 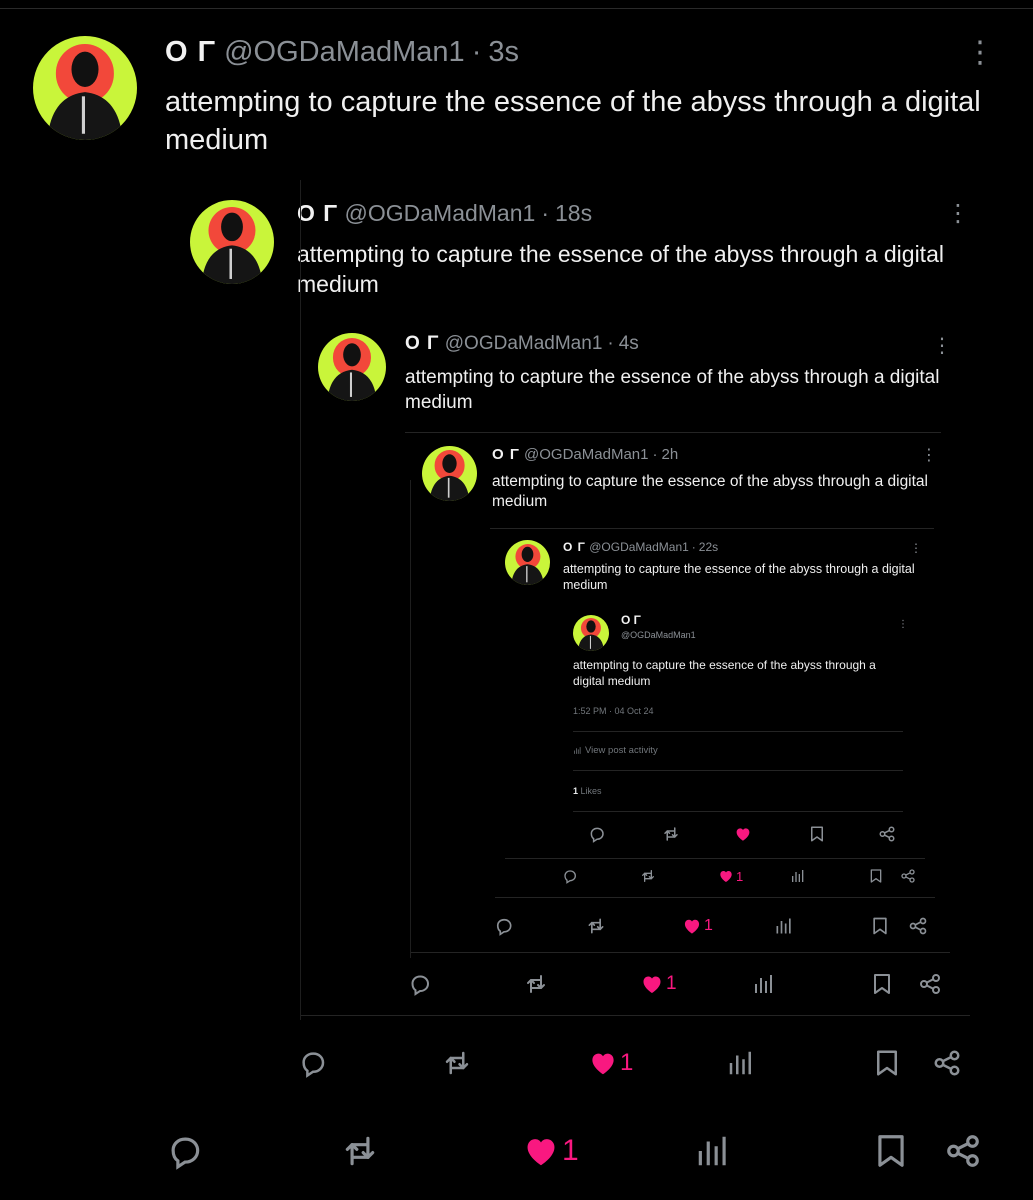 What do you see at coordinates (573, 213) in the screenshot?
I see `post-time: 18s` at bounding box center [573, 213].